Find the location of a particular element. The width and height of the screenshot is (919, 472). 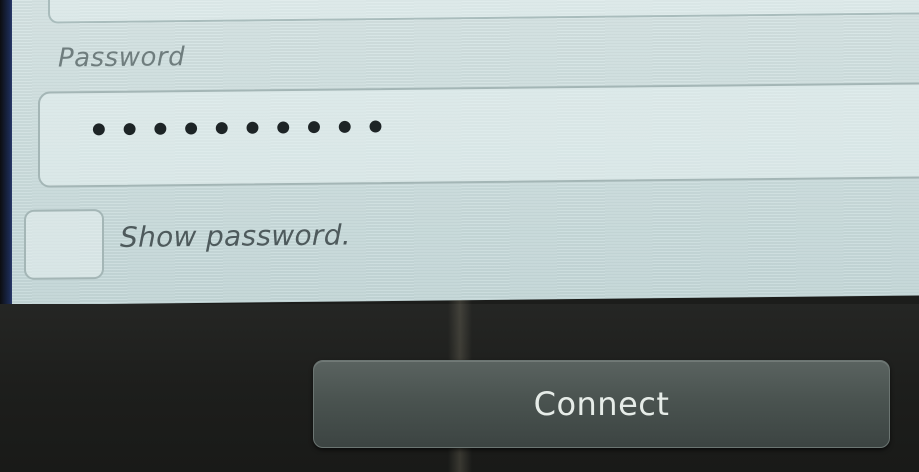

device-bezel is located at coordinates (6, 155).